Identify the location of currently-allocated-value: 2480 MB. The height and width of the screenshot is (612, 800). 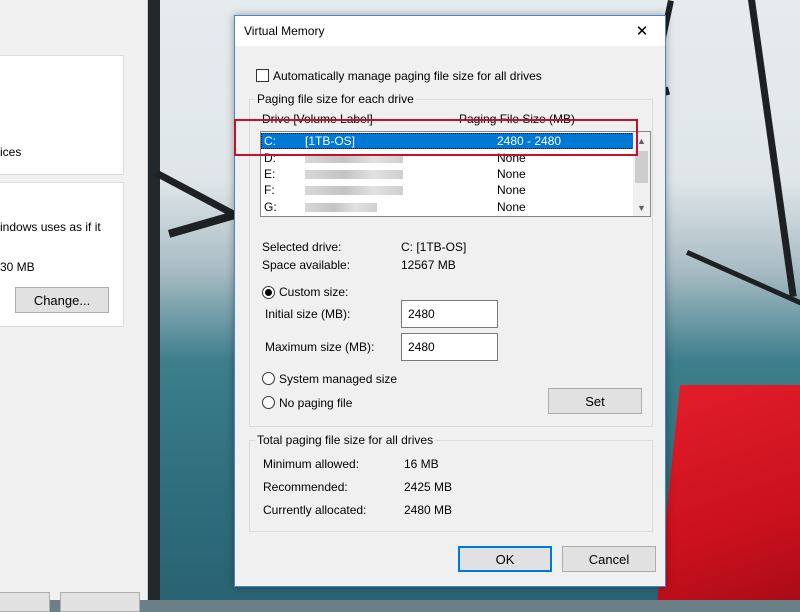
(428, 510).